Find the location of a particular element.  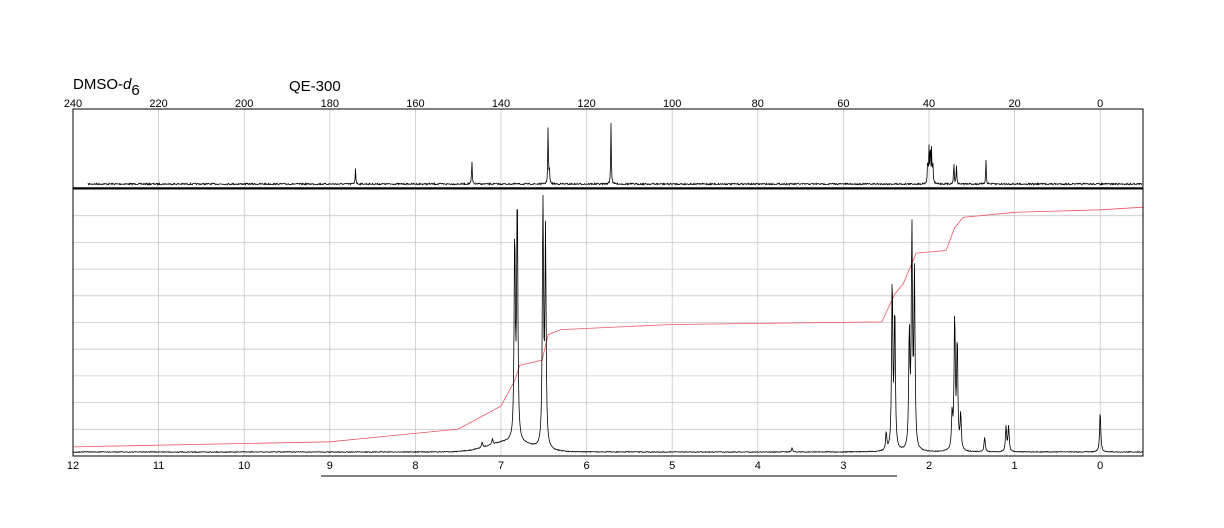

proton-tick-label: 1 is located at coordinates (1015, 466).